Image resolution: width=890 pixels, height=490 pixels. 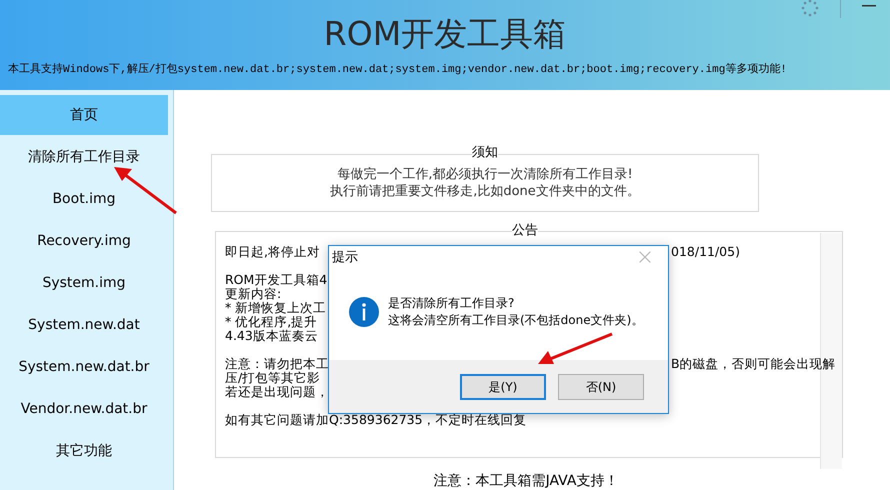 What do you see at coordinates (84, 283) in the screenshot?
I see `sidebar-item: System.img` at bounding box center [84, 283].